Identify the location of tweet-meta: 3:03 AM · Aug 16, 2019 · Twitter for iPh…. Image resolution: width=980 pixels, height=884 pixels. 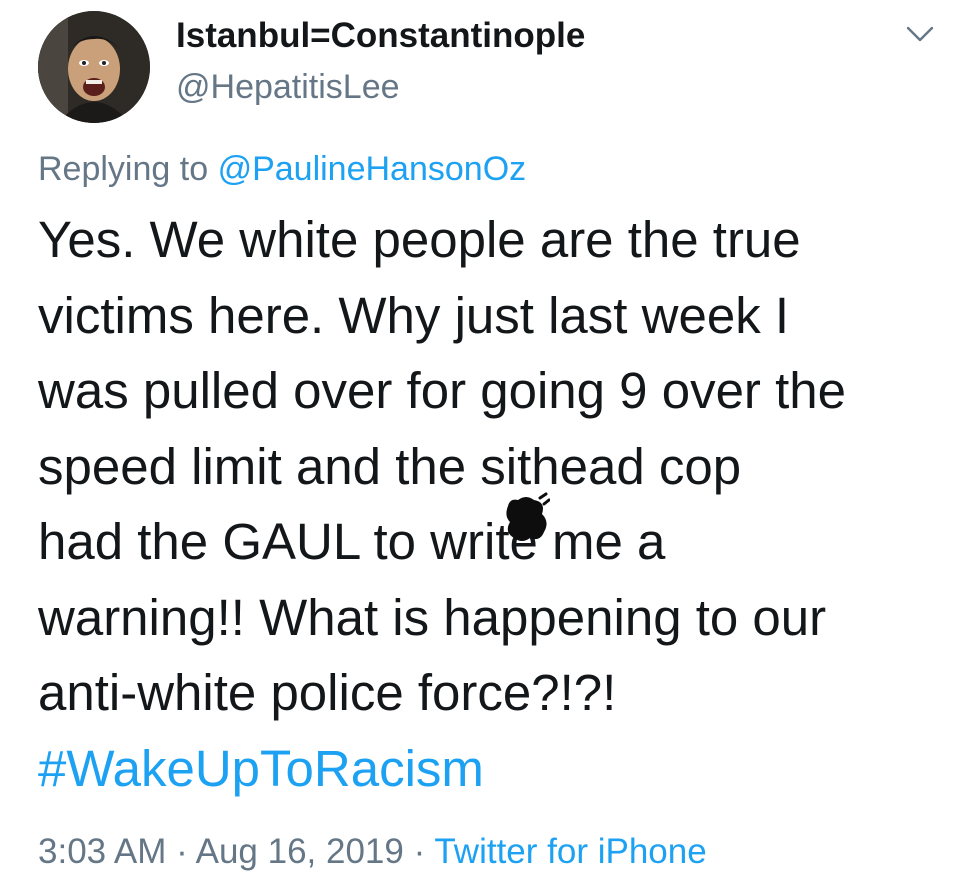
(372, 852).